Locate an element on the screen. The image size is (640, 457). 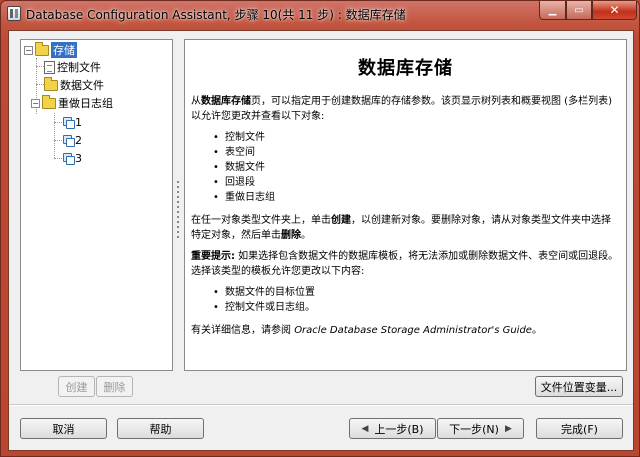
control-file-icon is located at coordinates (49, 67).